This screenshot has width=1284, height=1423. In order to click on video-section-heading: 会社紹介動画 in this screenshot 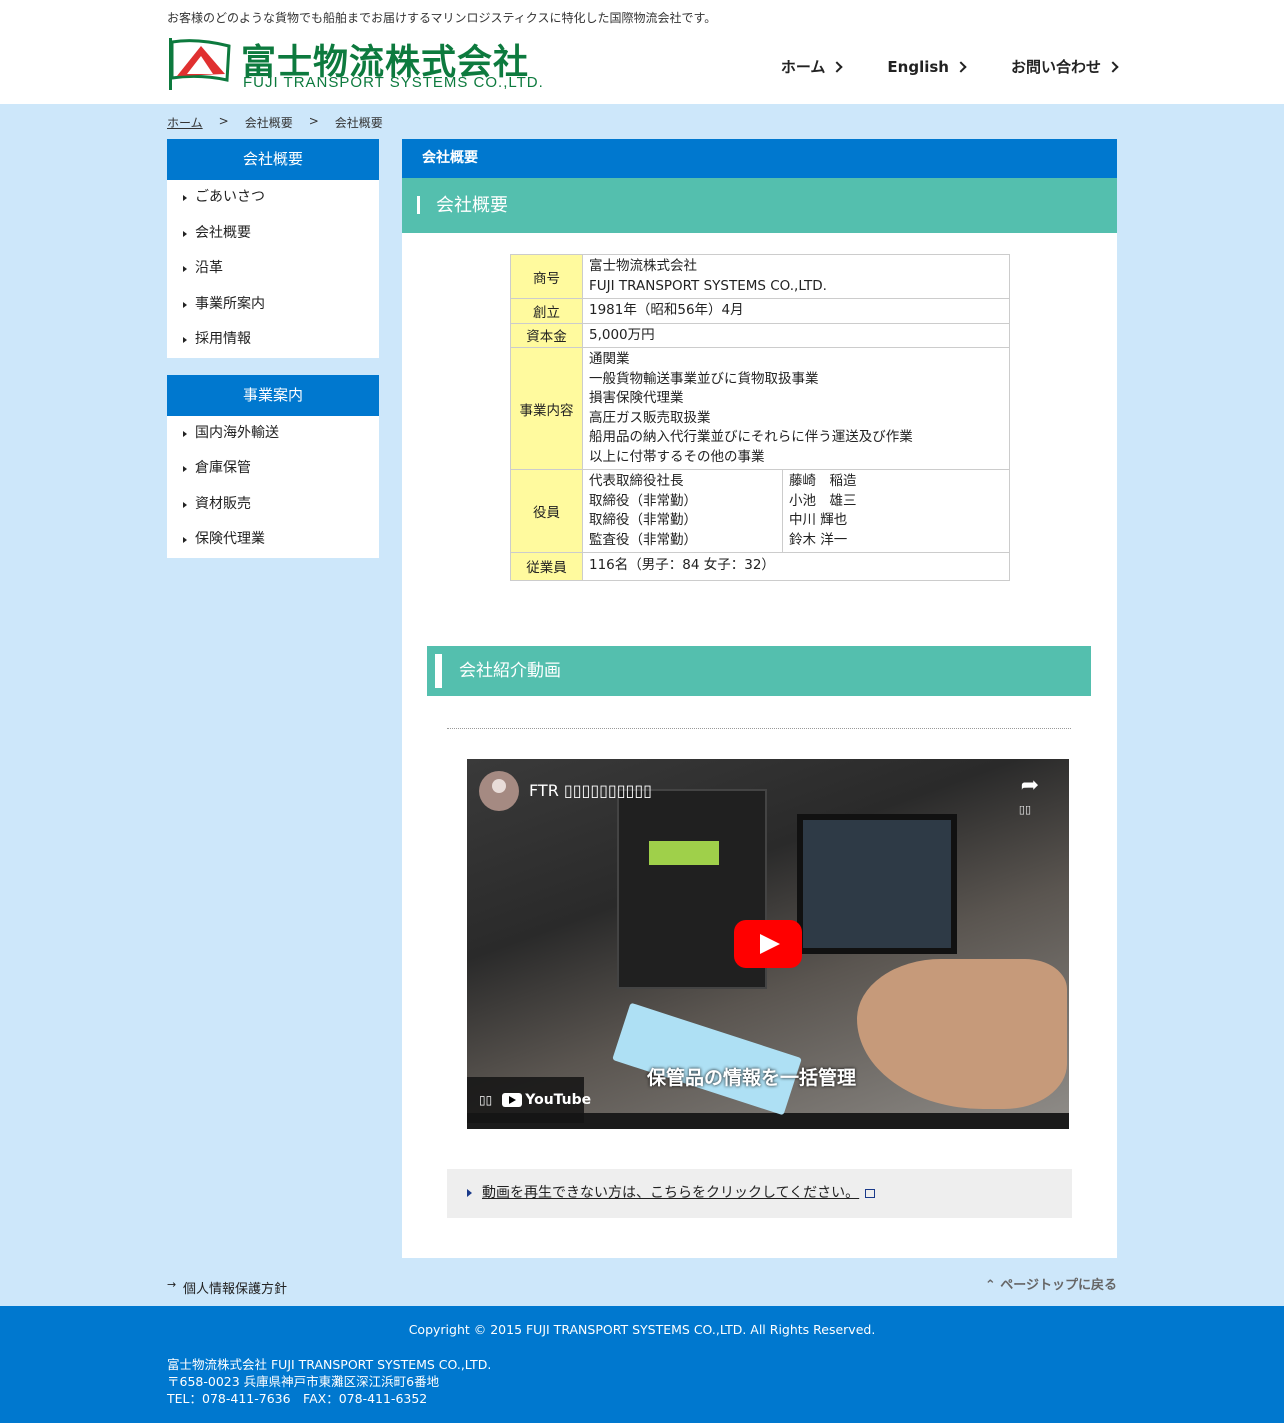, I will do `click(759, 671)`.